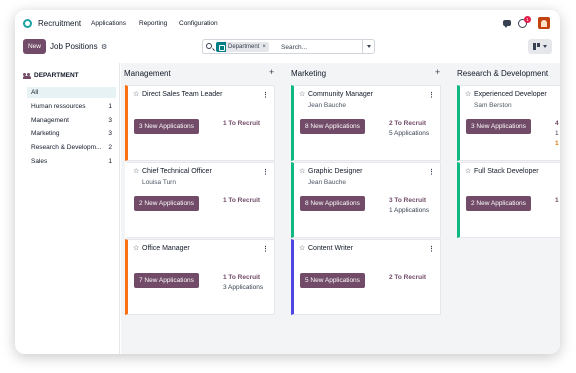 Image resolution: width=576 pixels, height=373 pixels. Describe the element at coordinates (71, 133) in the screenshot. I see `sidebar-item-marketing: Marketing 3` at that location.